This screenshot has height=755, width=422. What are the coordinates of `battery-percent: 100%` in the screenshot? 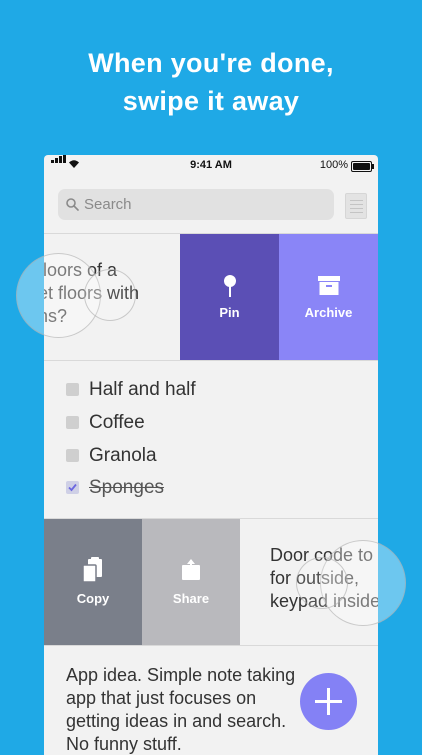 It's located at (333, 165).